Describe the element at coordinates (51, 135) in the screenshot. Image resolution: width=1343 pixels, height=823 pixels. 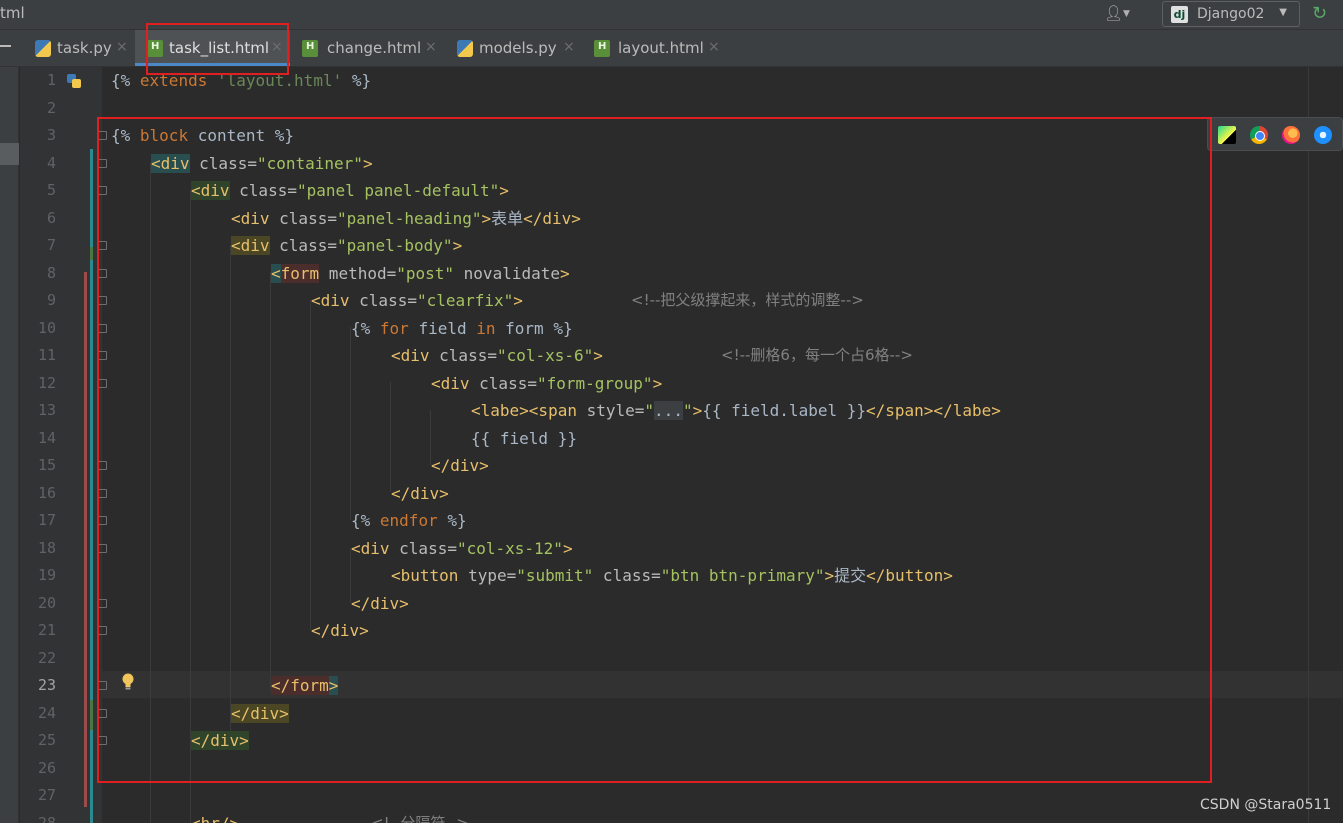
I see `line-number: 3` at that location.